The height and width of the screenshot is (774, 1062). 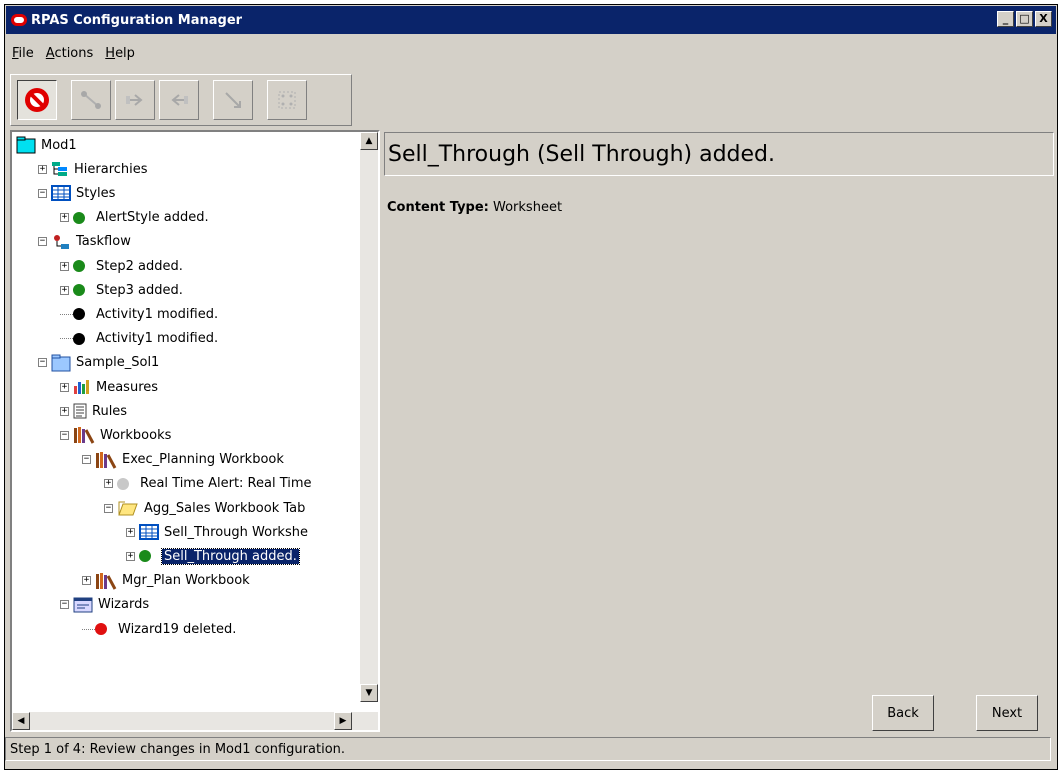 I want to click on tree-node: + Real Time Alert: Real Time, so click(x=208, y=484).